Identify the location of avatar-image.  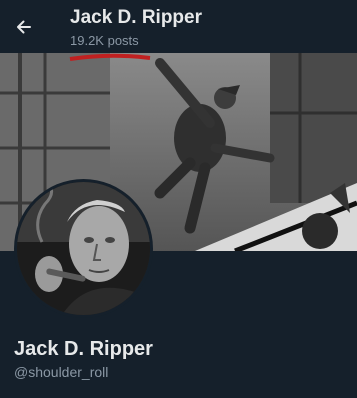
(83, 248).